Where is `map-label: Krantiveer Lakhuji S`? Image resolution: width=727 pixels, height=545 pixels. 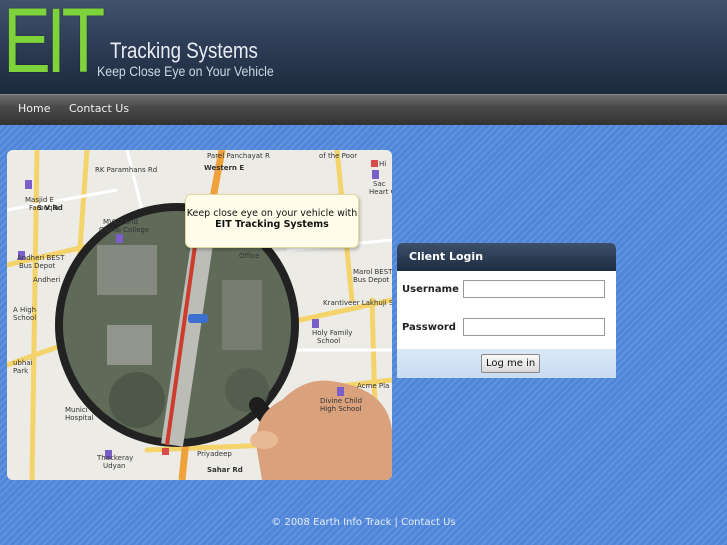
map-label: Krantiveer Lakhuji S is located at coordinates (357, 303).